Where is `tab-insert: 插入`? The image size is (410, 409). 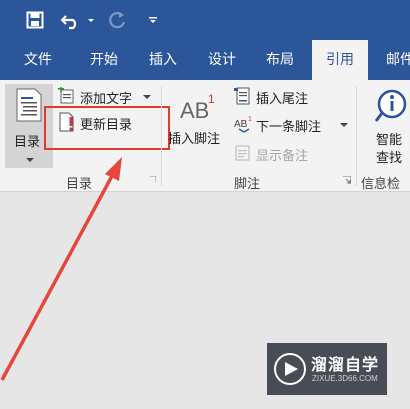 tab-insert: 插入 is located at coordinates (163, 60).